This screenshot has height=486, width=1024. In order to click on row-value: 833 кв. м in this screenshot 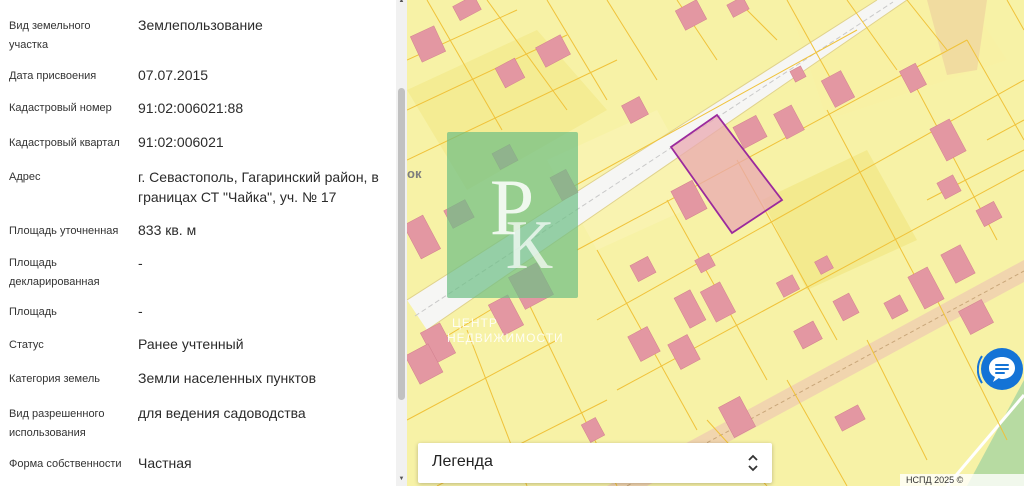, I will do `click(167, 230)`.